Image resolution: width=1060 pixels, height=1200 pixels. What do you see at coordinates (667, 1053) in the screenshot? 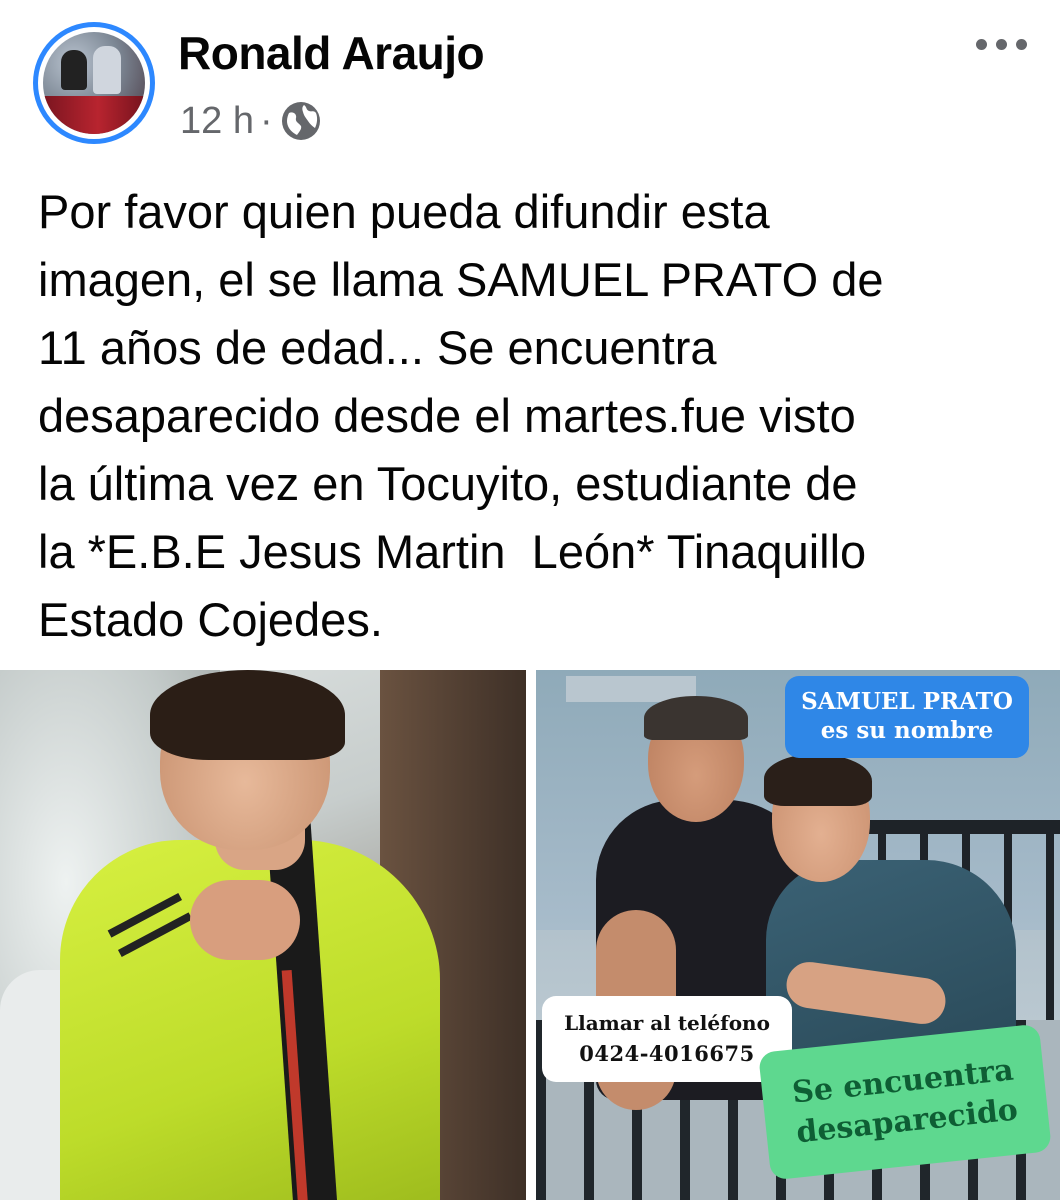
I see `phone-number: 0424-4016675` at bounding box center [667, 1053].